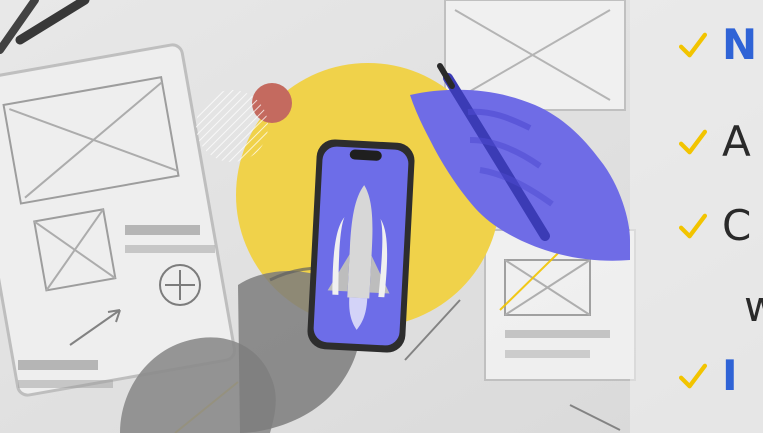  Describe the element at coordinates (736, 141) in the screenshot. I see `checklist-item-text: A` at that location.